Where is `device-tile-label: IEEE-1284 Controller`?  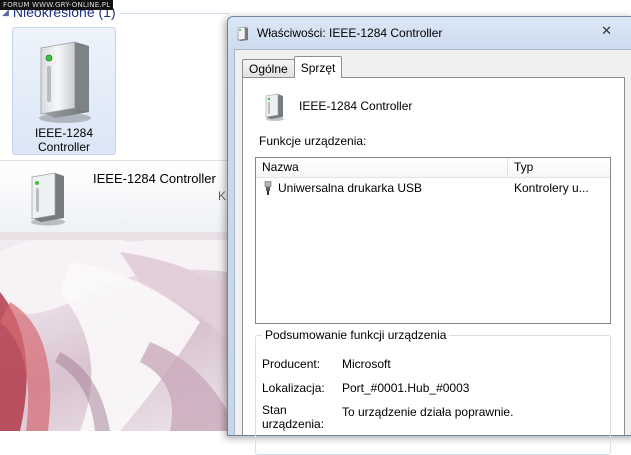
device-tile-label: IEEE-1284 Controller is located at coordinates (64, 140).